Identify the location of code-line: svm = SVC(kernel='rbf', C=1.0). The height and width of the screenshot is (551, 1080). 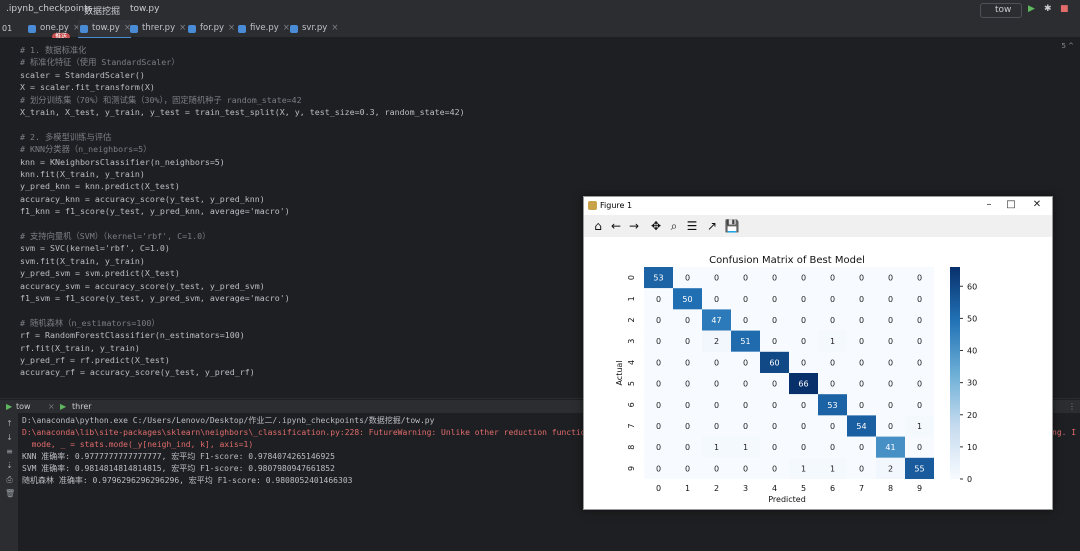
(95, 248).